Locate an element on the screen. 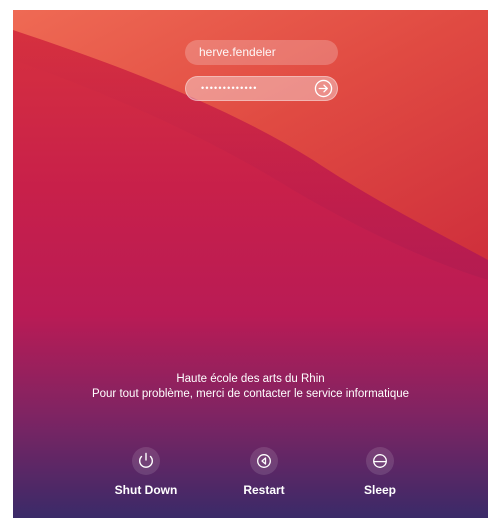 The image size is (500, 530). restart-icon is located at coordinates (264, 461).